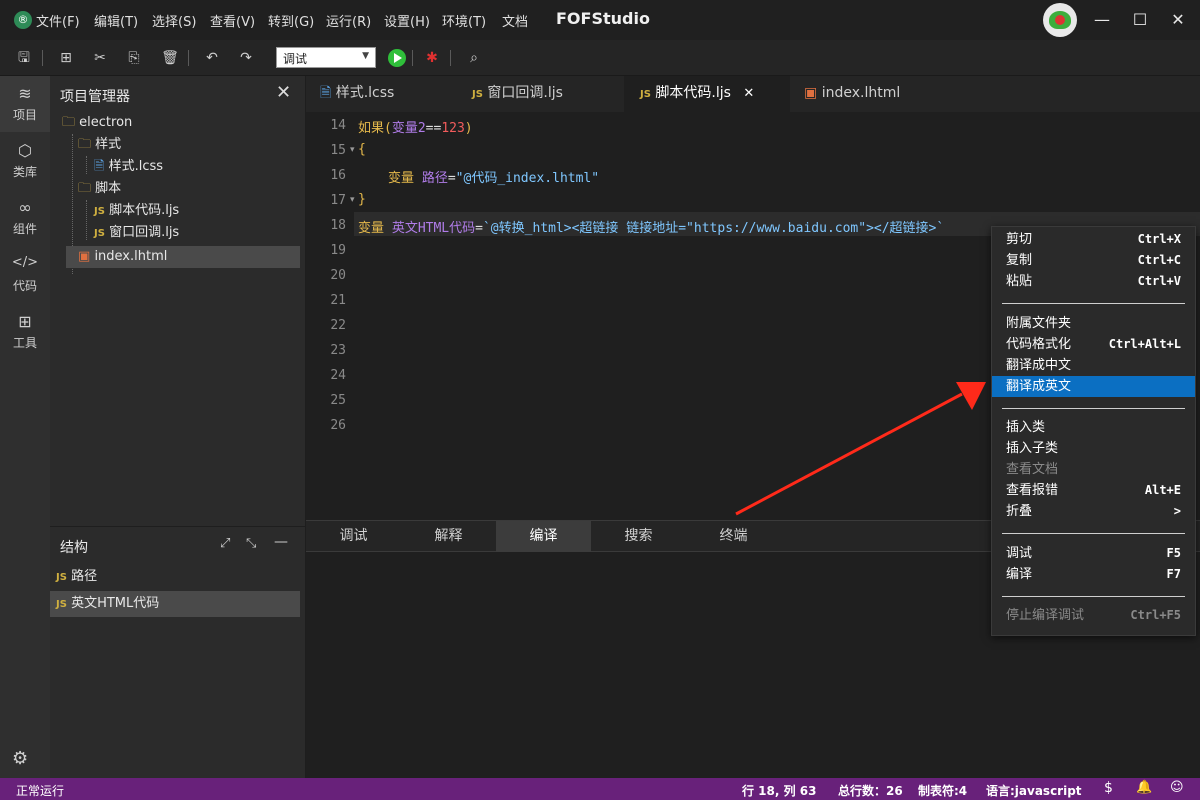 Image resolution: width=1200 pixels, height=800 pixels. Describe the element at coordinates (1093, 344) in the screenshot. I see `menu-item-format-code: 代码格式化 Ctrl+Alt+L` at that location.